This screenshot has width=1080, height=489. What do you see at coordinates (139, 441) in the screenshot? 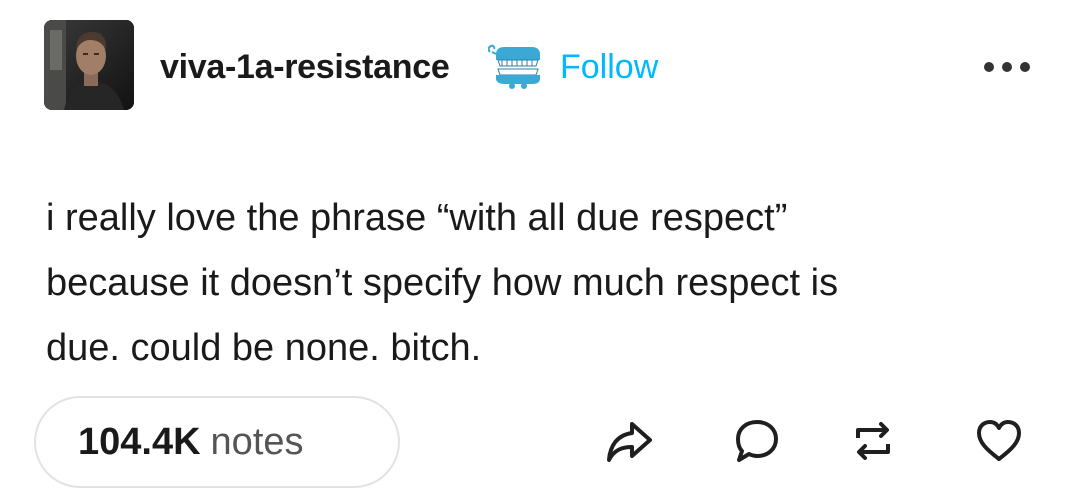
I see `notes-count: 104.4K` at bounding box center [139, 441].